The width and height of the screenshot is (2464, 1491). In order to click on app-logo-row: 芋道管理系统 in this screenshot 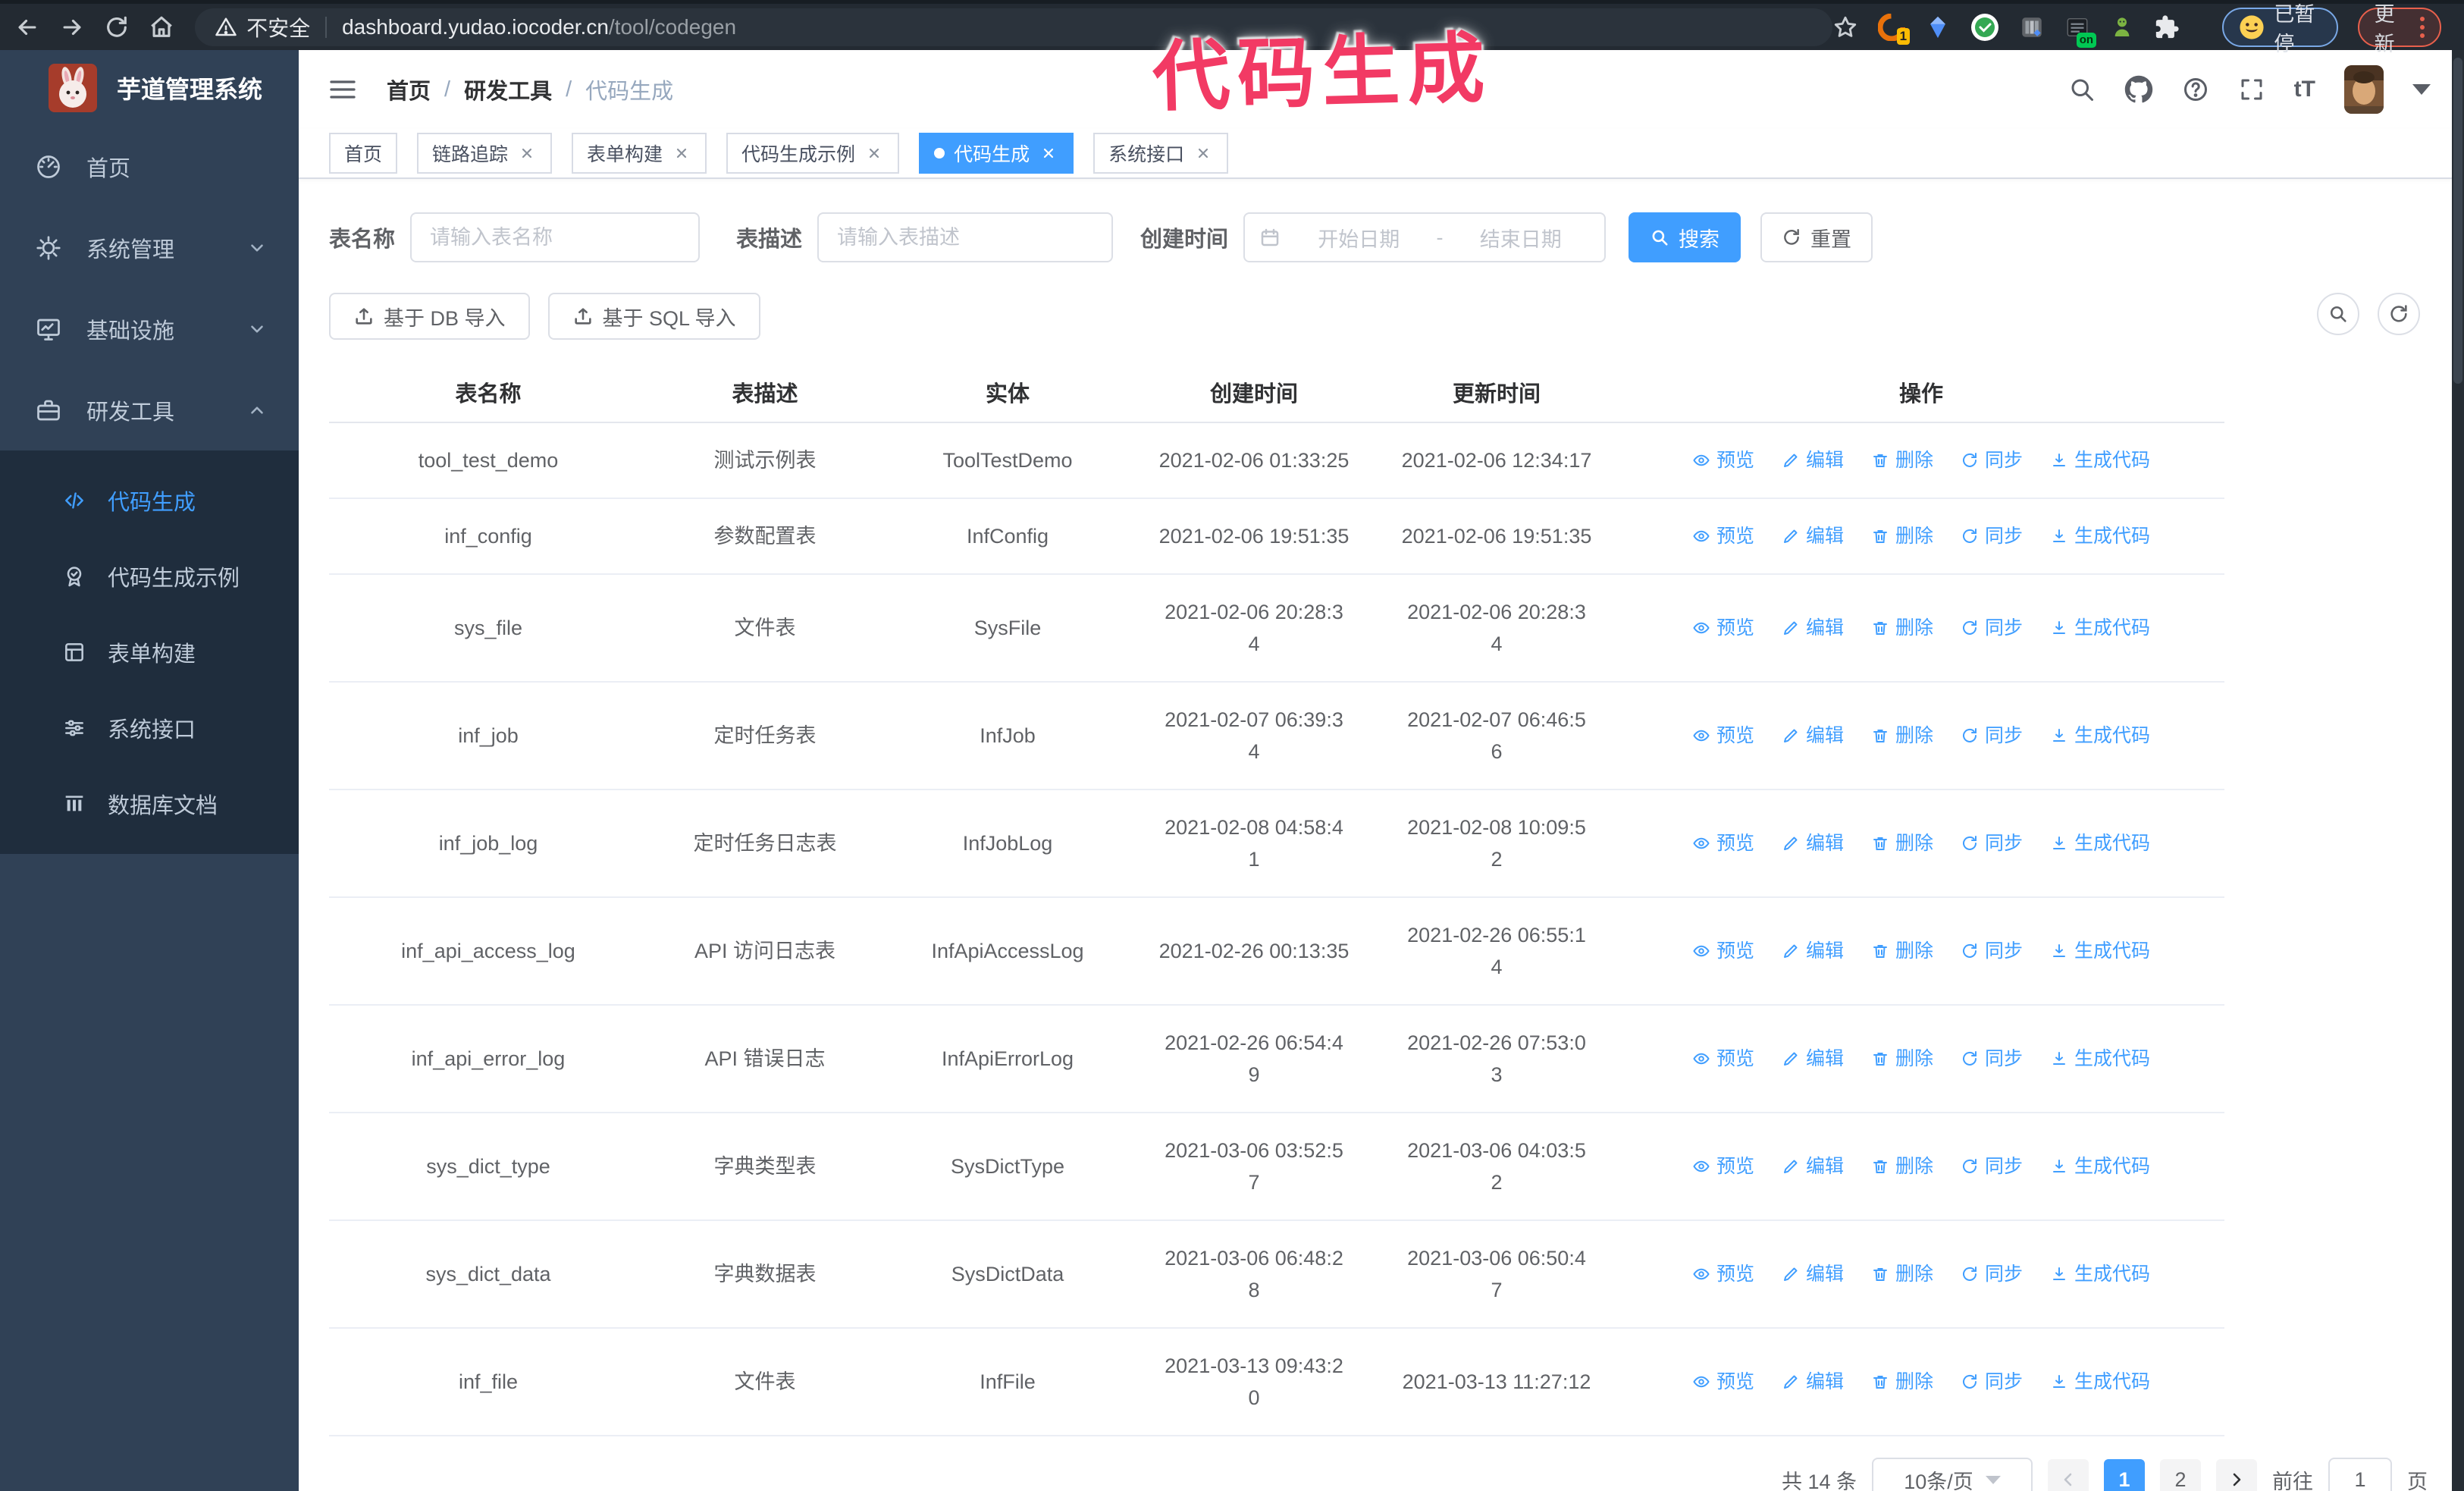, I will do `click(150, 88)`.